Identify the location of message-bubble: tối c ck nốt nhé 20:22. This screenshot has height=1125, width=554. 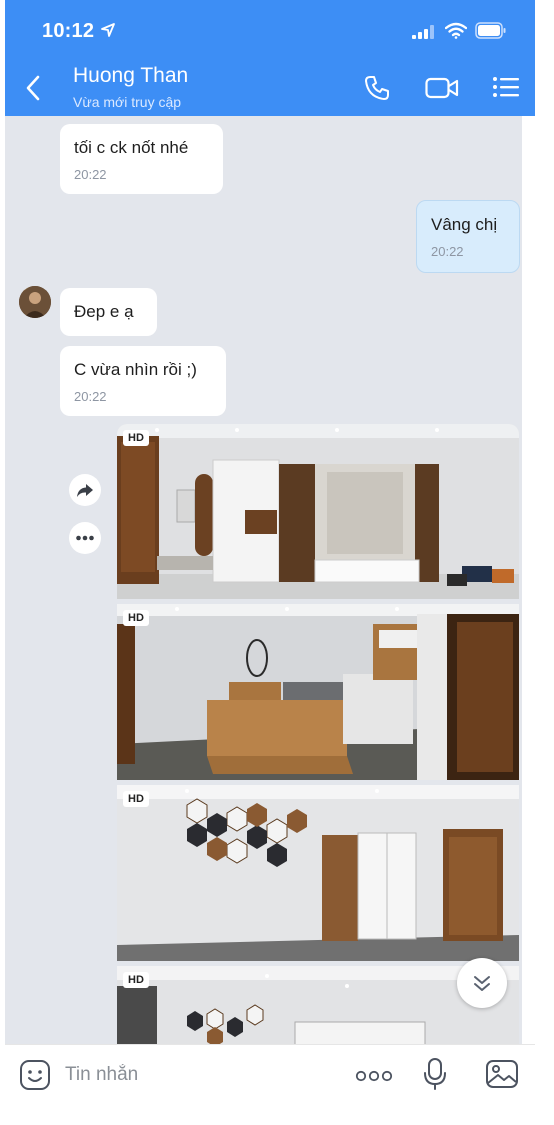
(141, 159).